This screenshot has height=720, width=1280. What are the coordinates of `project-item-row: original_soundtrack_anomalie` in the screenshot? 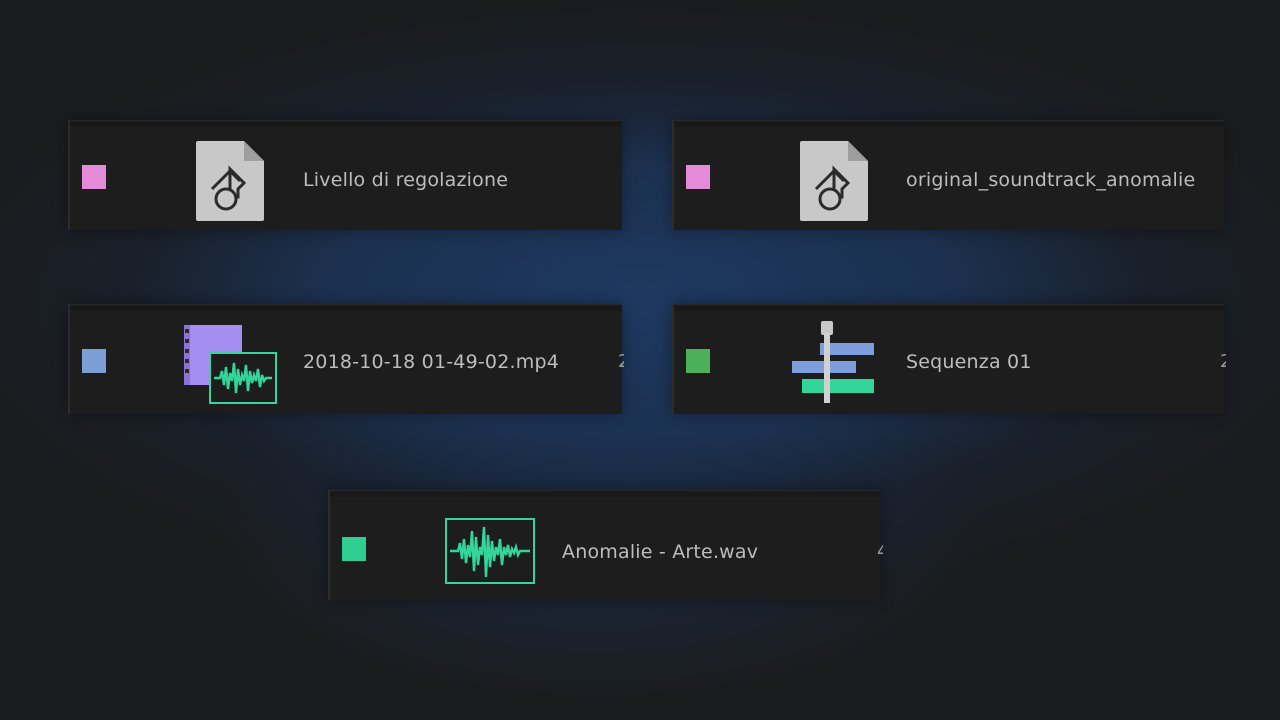 It's located at (948, 175).